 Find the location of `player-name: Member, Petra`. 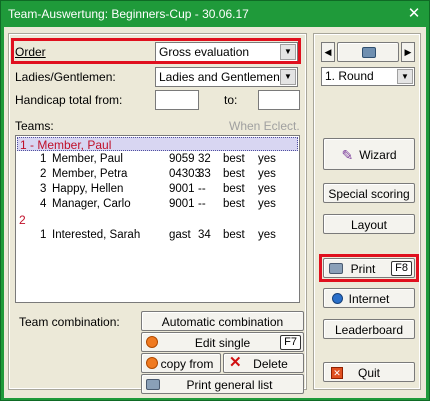

player-name: Member, Petra is located at coordinates (90, 174).